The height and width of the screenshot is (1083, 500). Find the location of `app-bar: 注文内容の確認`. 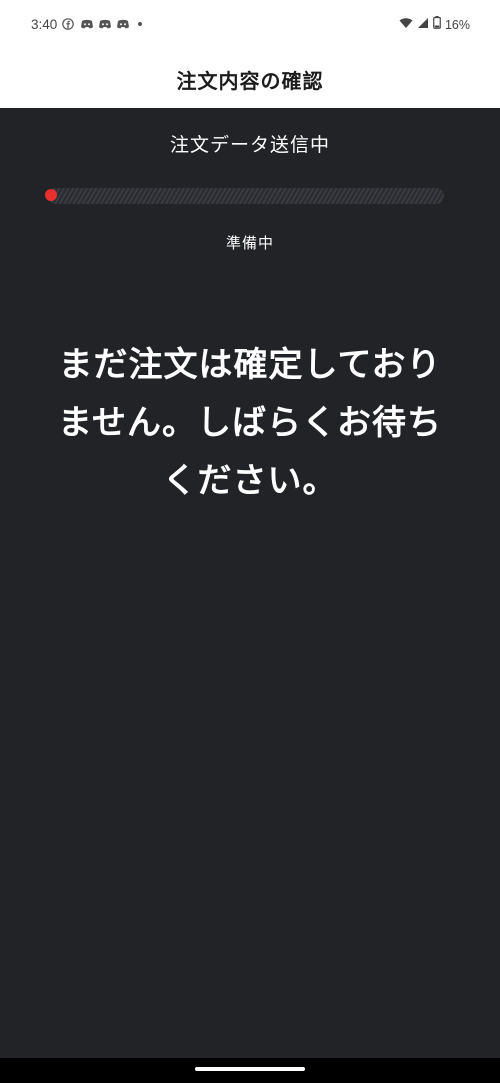

app-bar: 注文内容の確認 is located at coordinates (250, 79).